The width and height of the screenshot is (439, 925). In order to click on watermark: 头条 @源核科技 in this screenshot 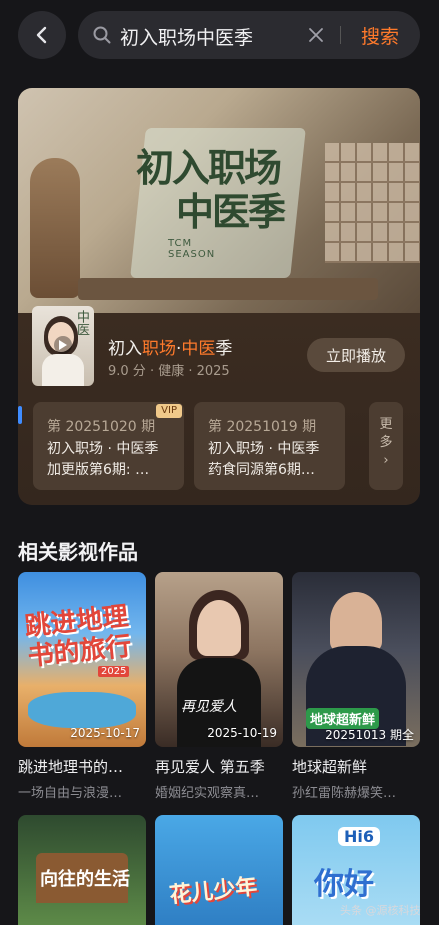, I will do `click(380, 910)`.